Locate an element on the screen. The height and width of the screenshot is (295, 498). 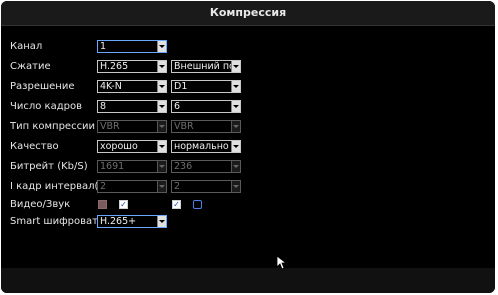
main-compression-select: H.265 is located at coordinates (132, 66).